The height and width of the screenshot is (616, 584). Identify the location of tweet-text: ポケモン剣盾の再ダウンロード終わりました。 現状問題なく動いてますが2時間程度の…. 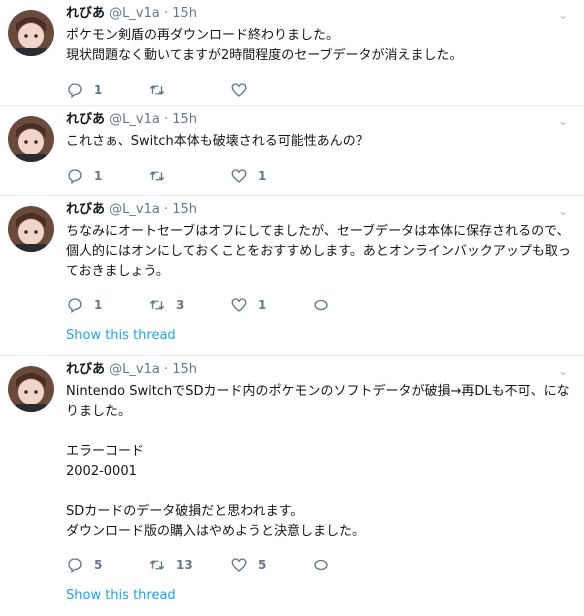
(264, 45).